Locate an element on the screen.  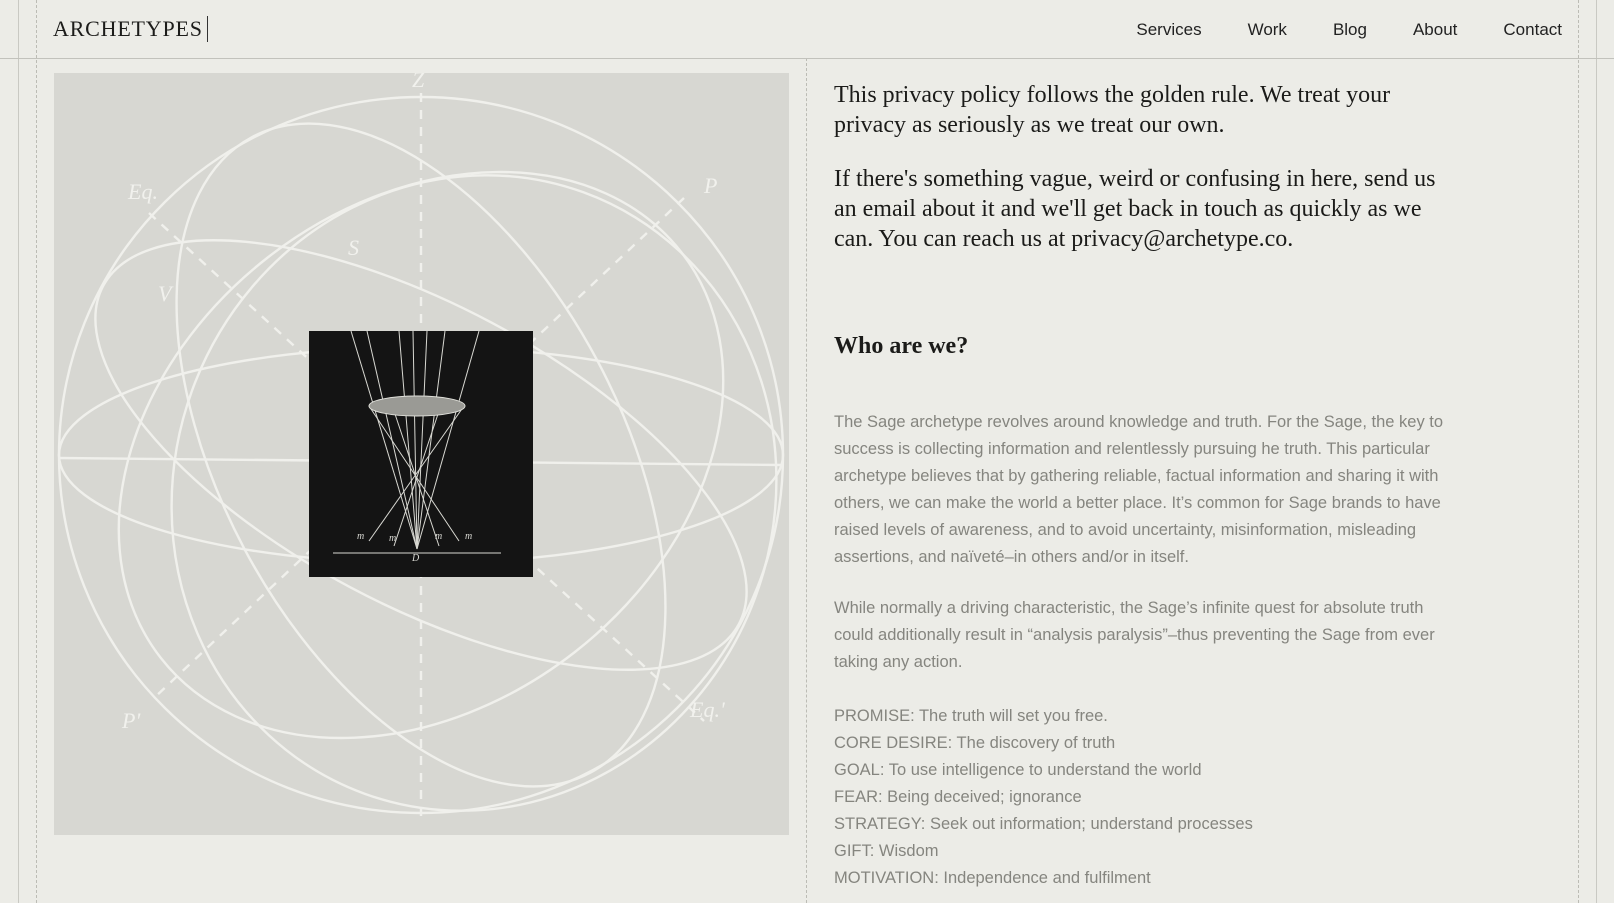
label-v: V is located at coordinates (166, 293).